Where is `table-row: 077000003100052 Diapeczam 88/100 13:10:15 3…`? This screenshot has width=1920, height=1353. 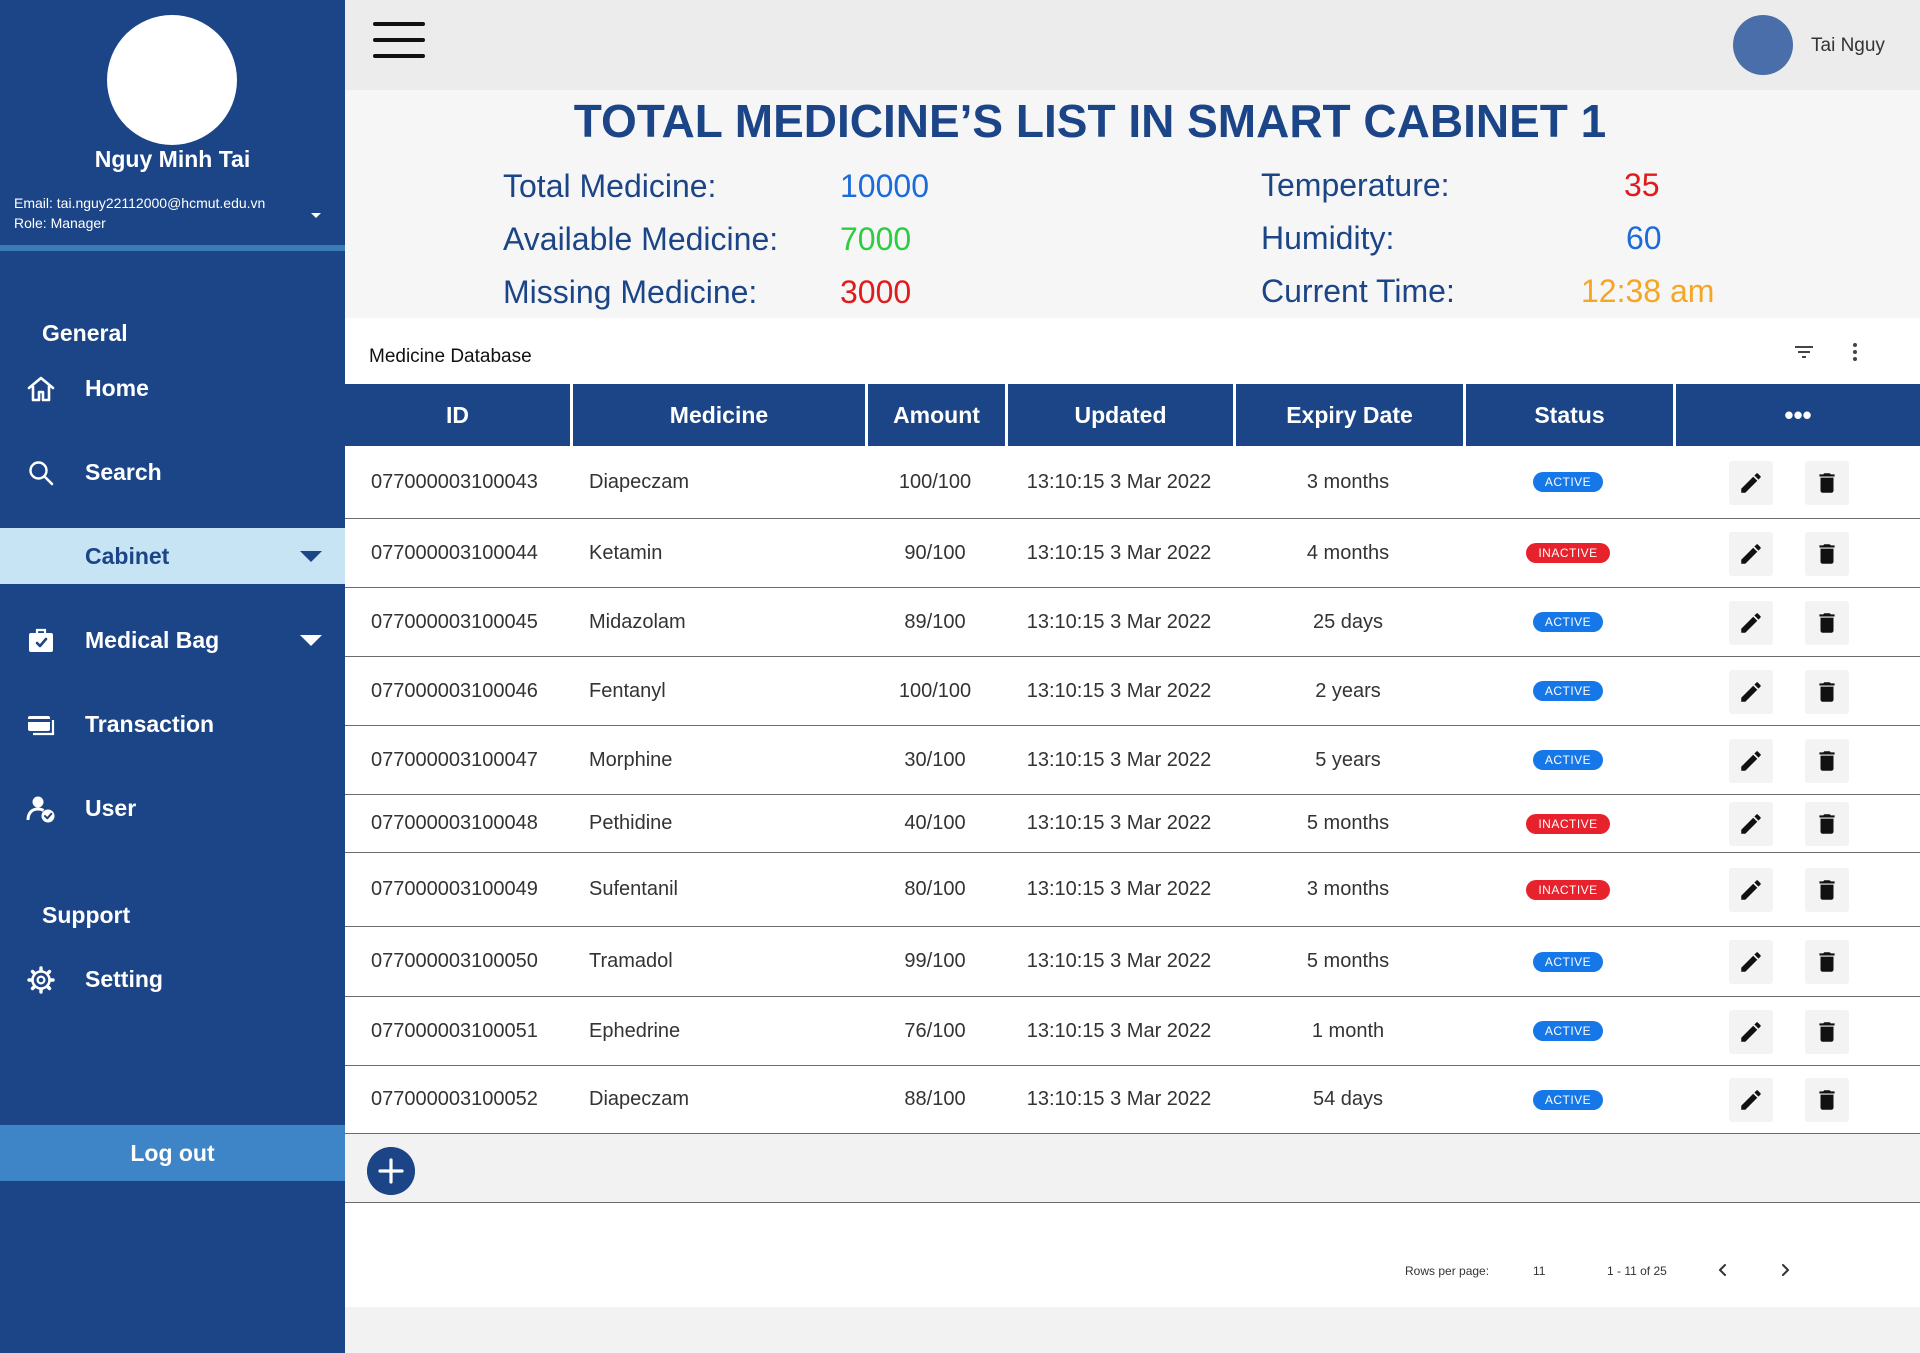 table-row: 077000003100052 Diapeczam 88/100 13:10:15 3… is located at coordinates (1132, 1100).